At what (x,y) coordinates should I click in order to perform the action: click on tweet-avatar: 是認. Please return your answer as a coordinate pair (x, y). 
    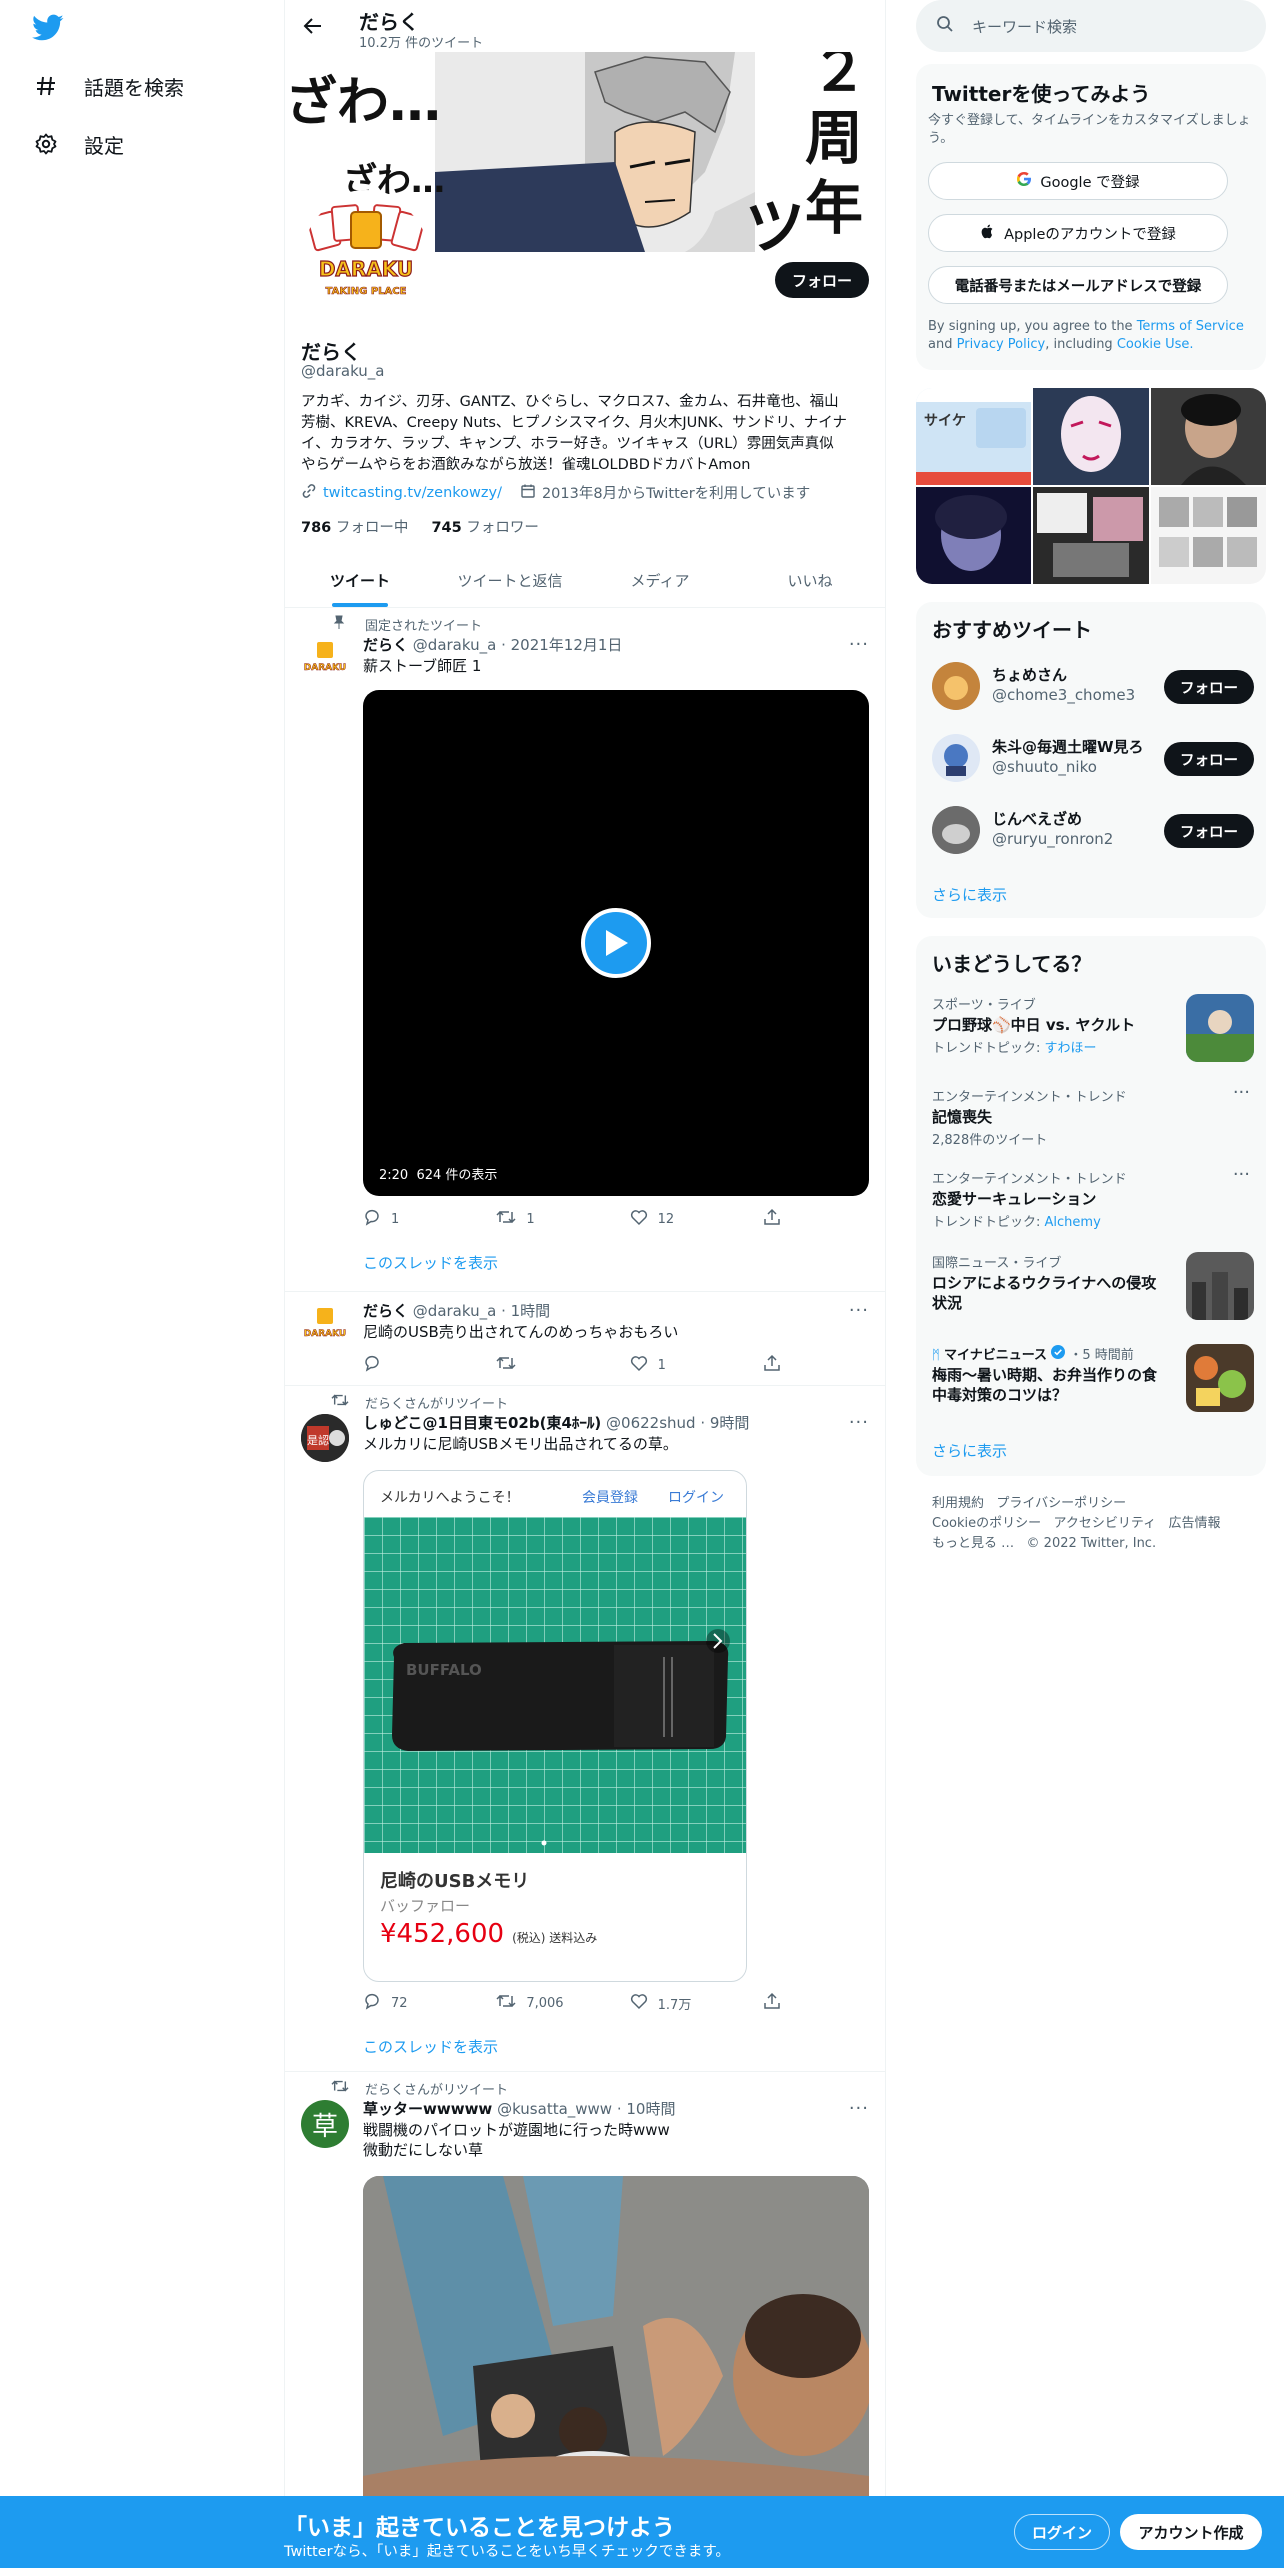
    Looking at the image, I should click on (325, 1438).